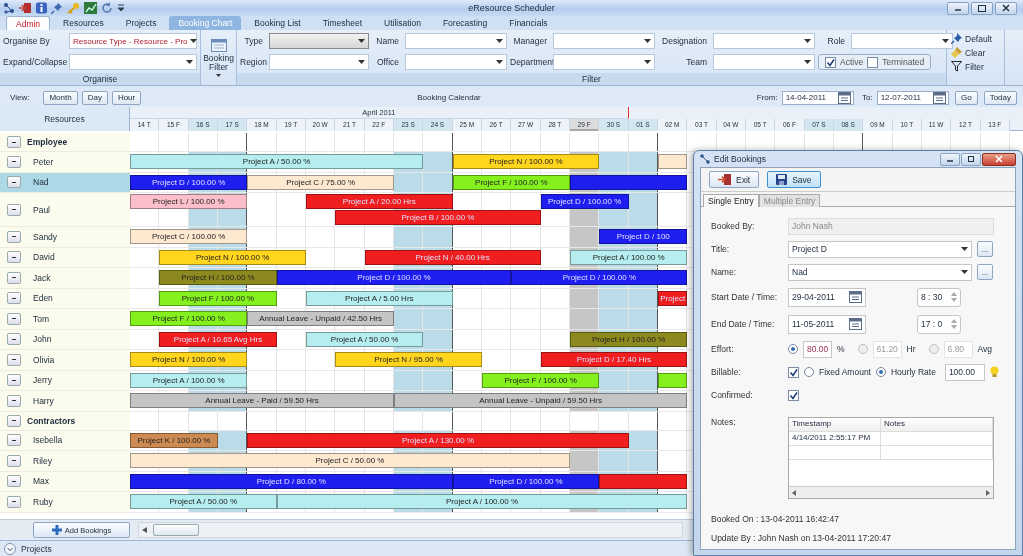  I want to click on ribbon-tab: Forecasting, so click(465, 23).